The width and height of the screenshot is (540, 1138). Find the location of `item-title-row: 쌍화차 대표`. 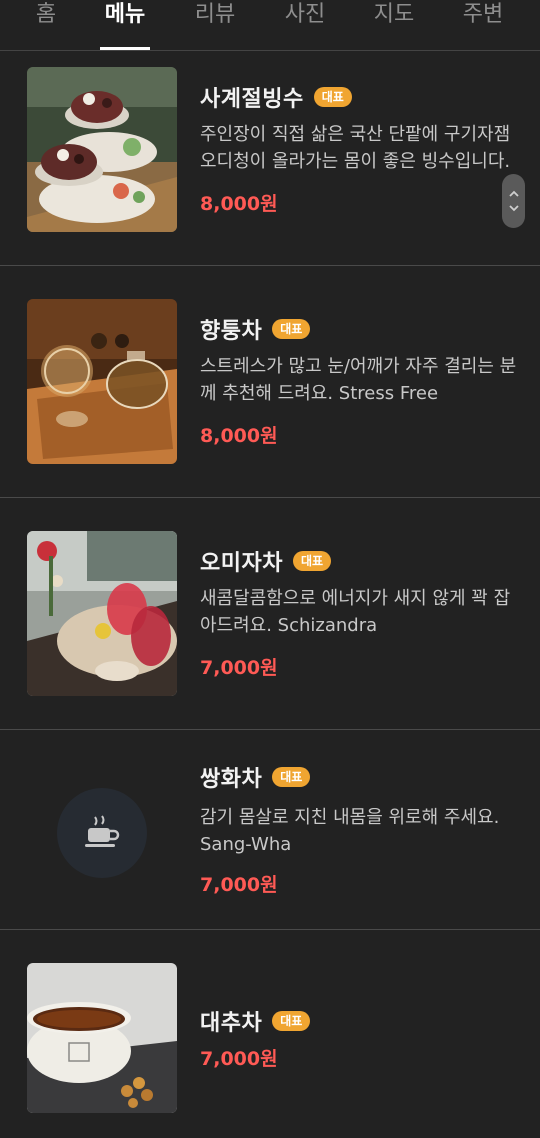

item-title-row: 쌍화차 대표 is located at coordinates (255, 777).